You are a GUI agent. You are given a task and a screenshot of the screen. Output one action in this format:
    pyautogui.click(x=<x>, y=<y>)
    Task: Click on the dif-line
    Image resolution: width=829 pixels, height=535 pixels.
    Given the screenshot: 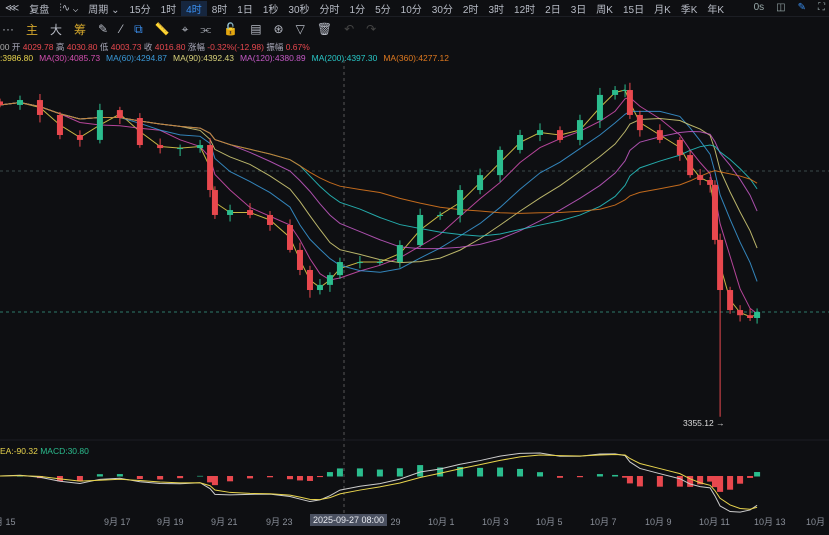 What is the action you would take?
    pyautogui.click(x=379, y=482)
    